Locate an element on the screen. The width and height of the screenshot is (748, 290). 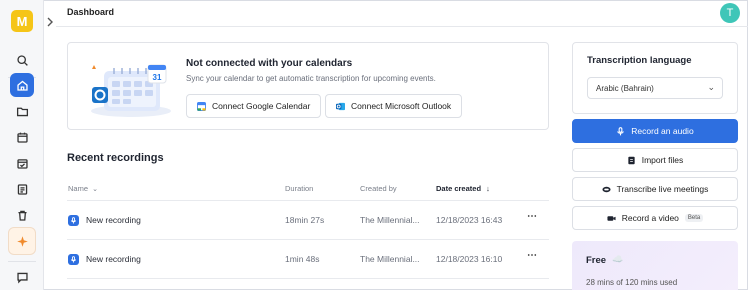
cloud-icon: ☁️ is located at coordinates (618, 259).